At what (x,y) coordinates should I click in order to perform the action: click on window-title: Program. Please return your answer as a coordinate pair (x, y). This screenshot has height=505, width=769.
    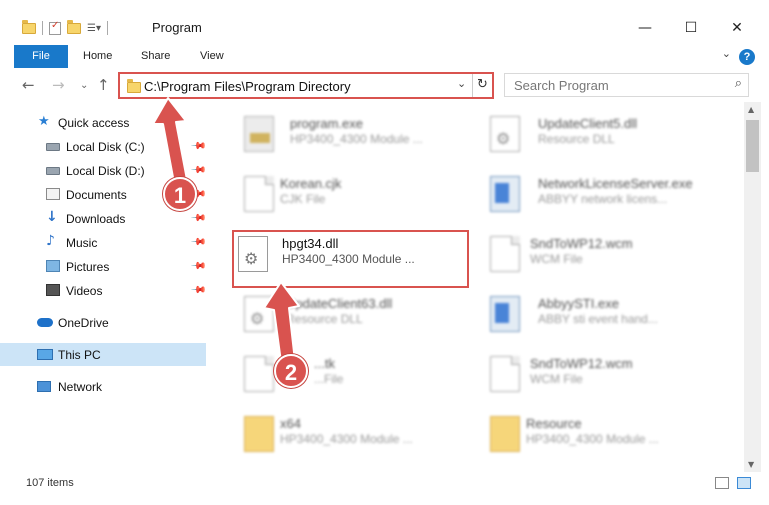
    Looking at the image, I should click on (177, 27).